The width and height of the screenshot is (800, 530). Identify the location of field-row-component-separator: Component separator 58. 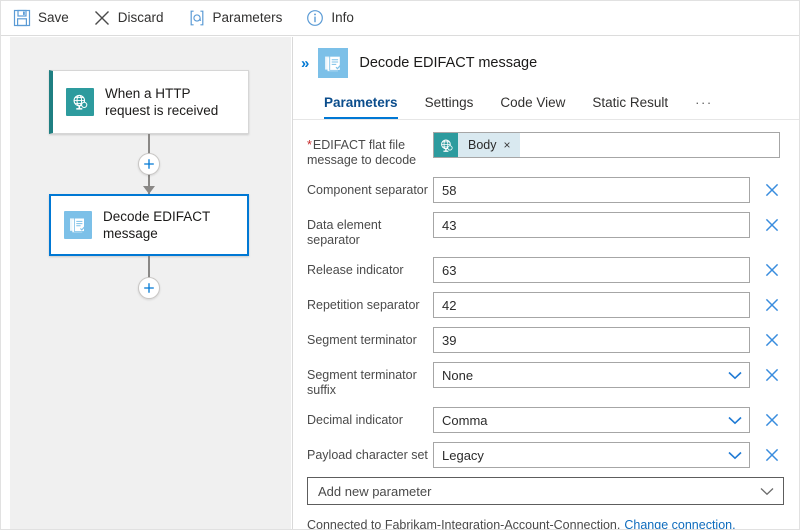
(546, 190).